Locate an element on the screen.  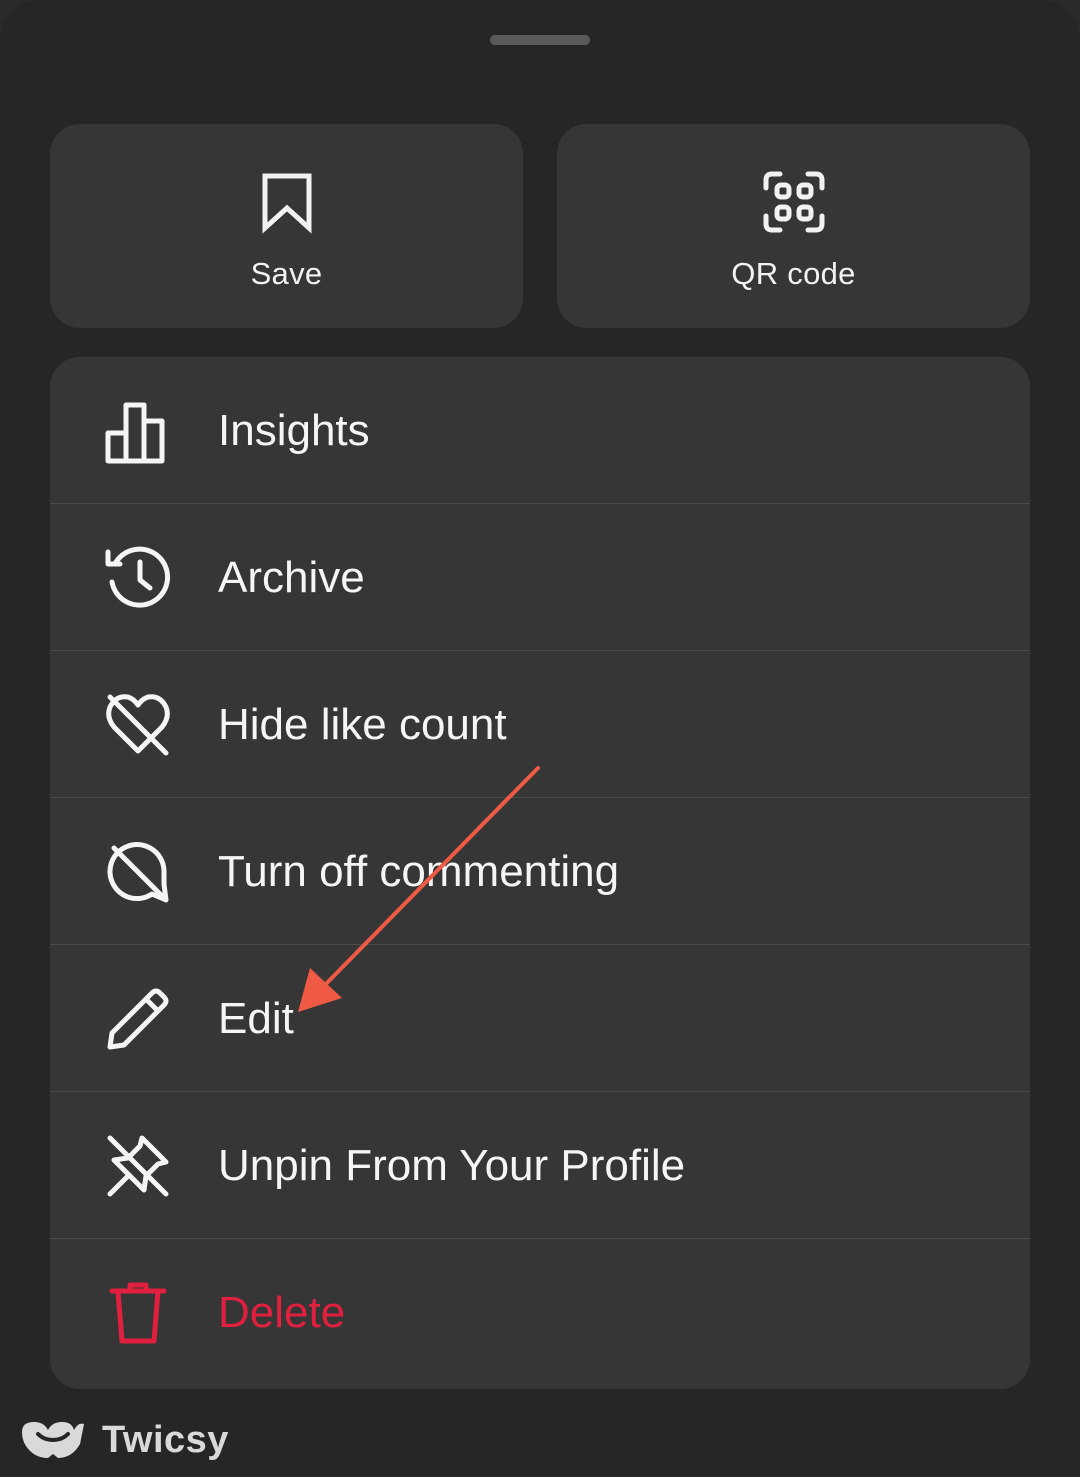
menu-item-archive: Archive is located at coordinates (540, 577).